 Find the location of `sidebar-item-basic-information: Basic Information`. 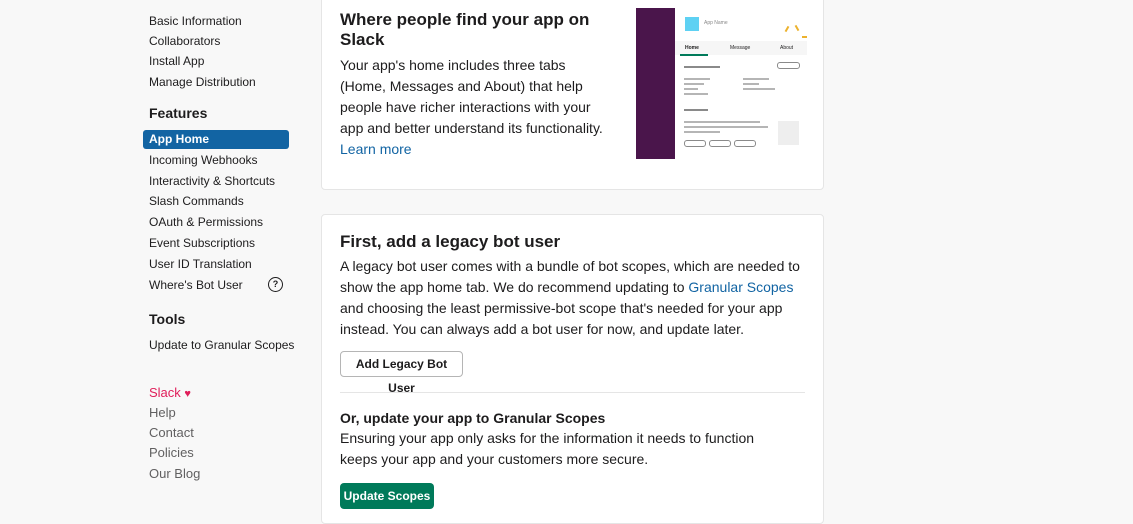

sidebar-item-basic-information: Basic Information is located at coordinates (195, 21).